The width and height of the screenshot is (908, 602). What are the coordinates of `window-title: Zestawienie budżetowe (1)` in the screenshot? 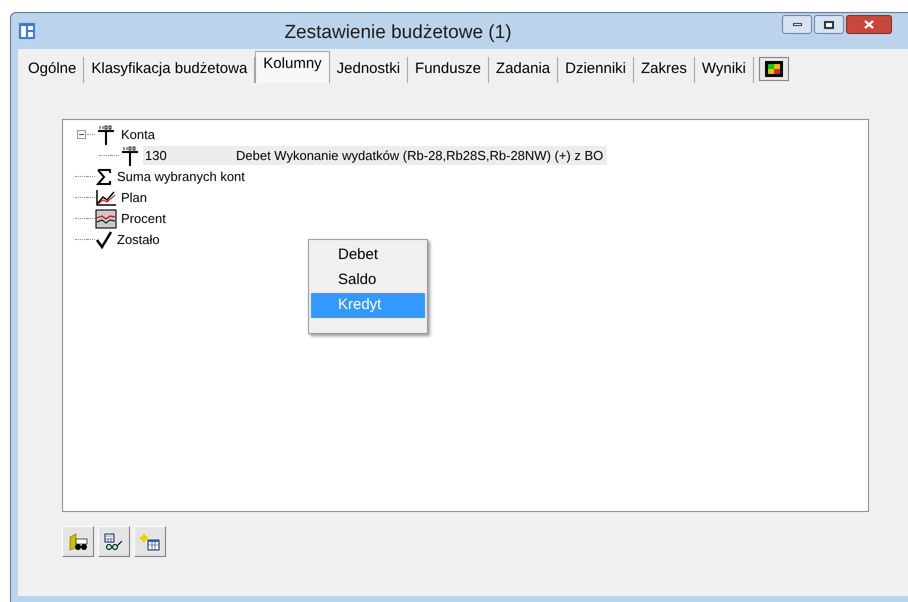 It's located at (398, 33).